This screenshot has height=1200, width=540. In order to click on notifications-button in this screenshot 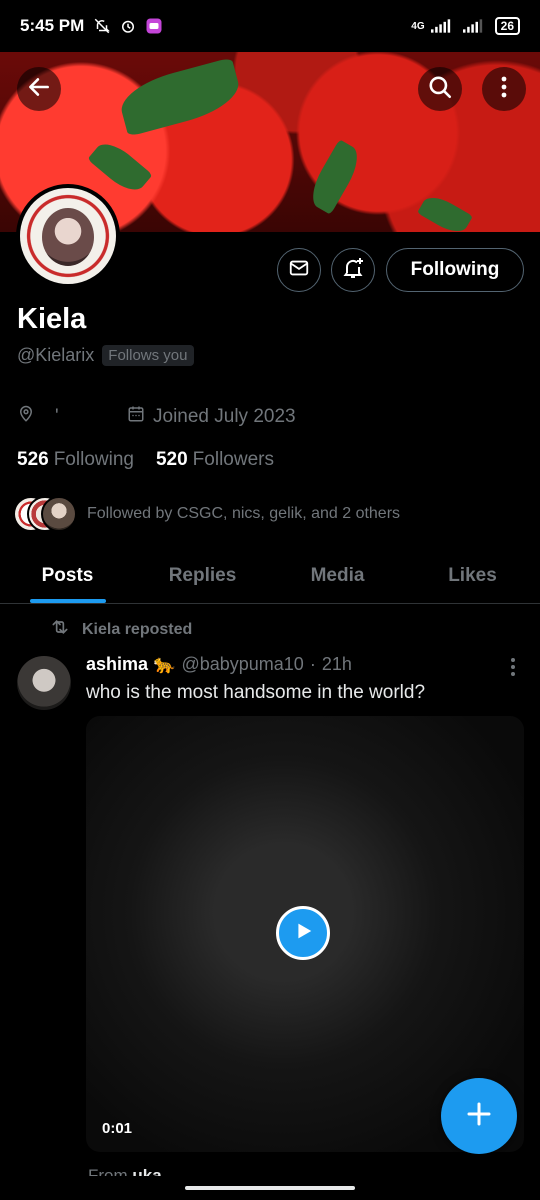, I will do `click(353, 270)`.